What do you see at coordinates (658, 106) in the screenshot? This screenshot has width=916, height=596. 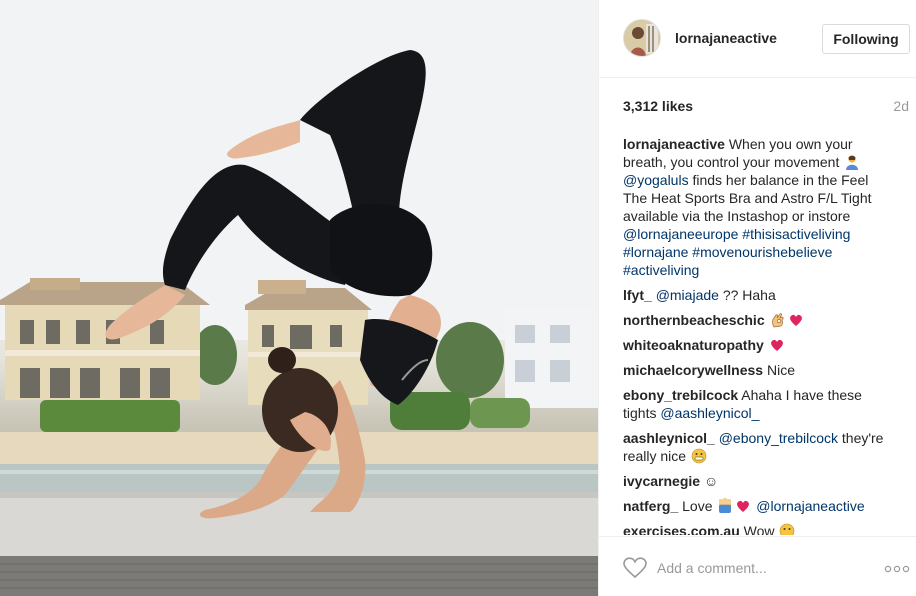 I see `likes-count: 3,312 likes` at bounding box center [658, 106].